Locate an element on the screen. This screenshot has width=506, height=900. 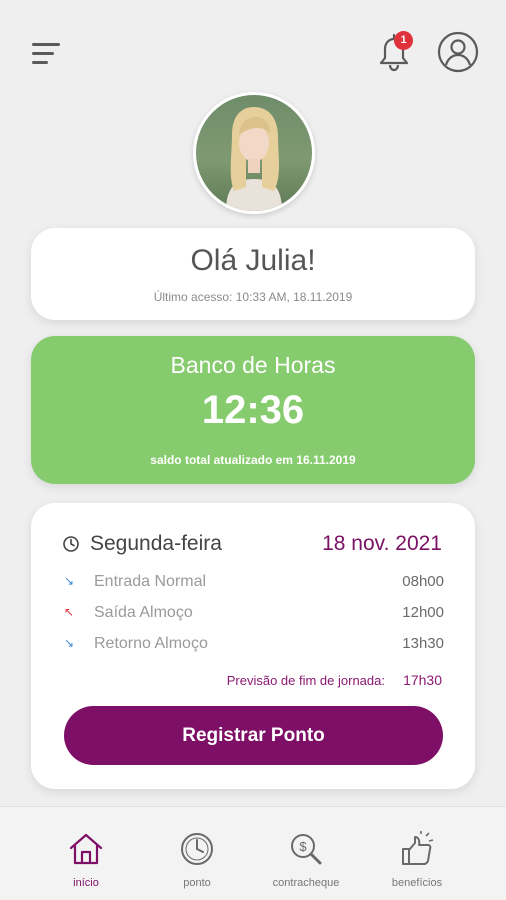
profile-button is located at coordinates (458, 52).